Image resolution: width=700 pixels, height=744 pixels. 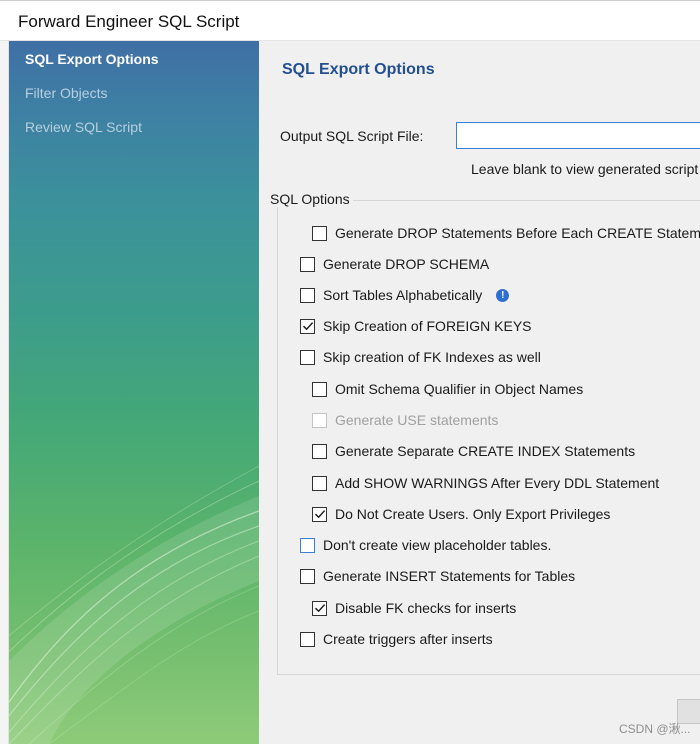 I want to click on option-no-view-placeholder: Don't create view placeholder tables., so click(x=425, y=545).